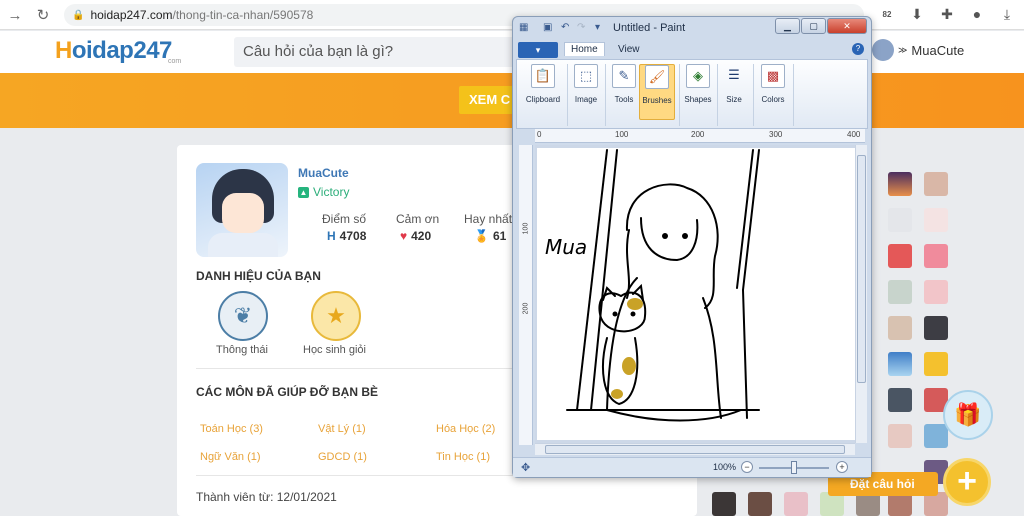  Describe the element at coordinates (488, 219) in the screenshot. I see `stat-label-best: Hay nhất` at that location.